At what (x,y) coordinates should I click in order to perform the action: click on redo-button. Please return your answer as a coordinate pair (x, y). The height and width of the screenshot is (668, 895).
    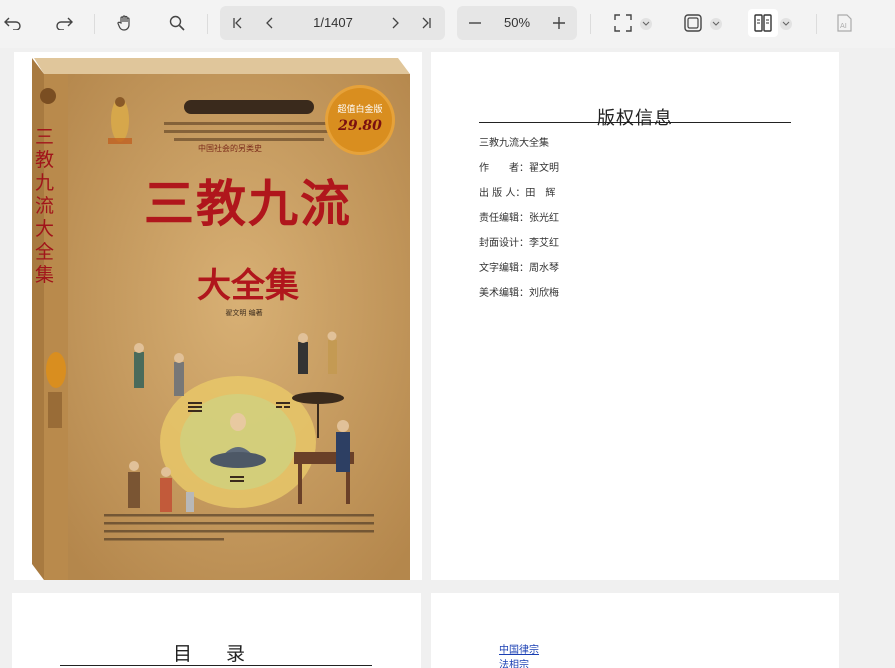
    Looking at the image, I should click on (64, 23).